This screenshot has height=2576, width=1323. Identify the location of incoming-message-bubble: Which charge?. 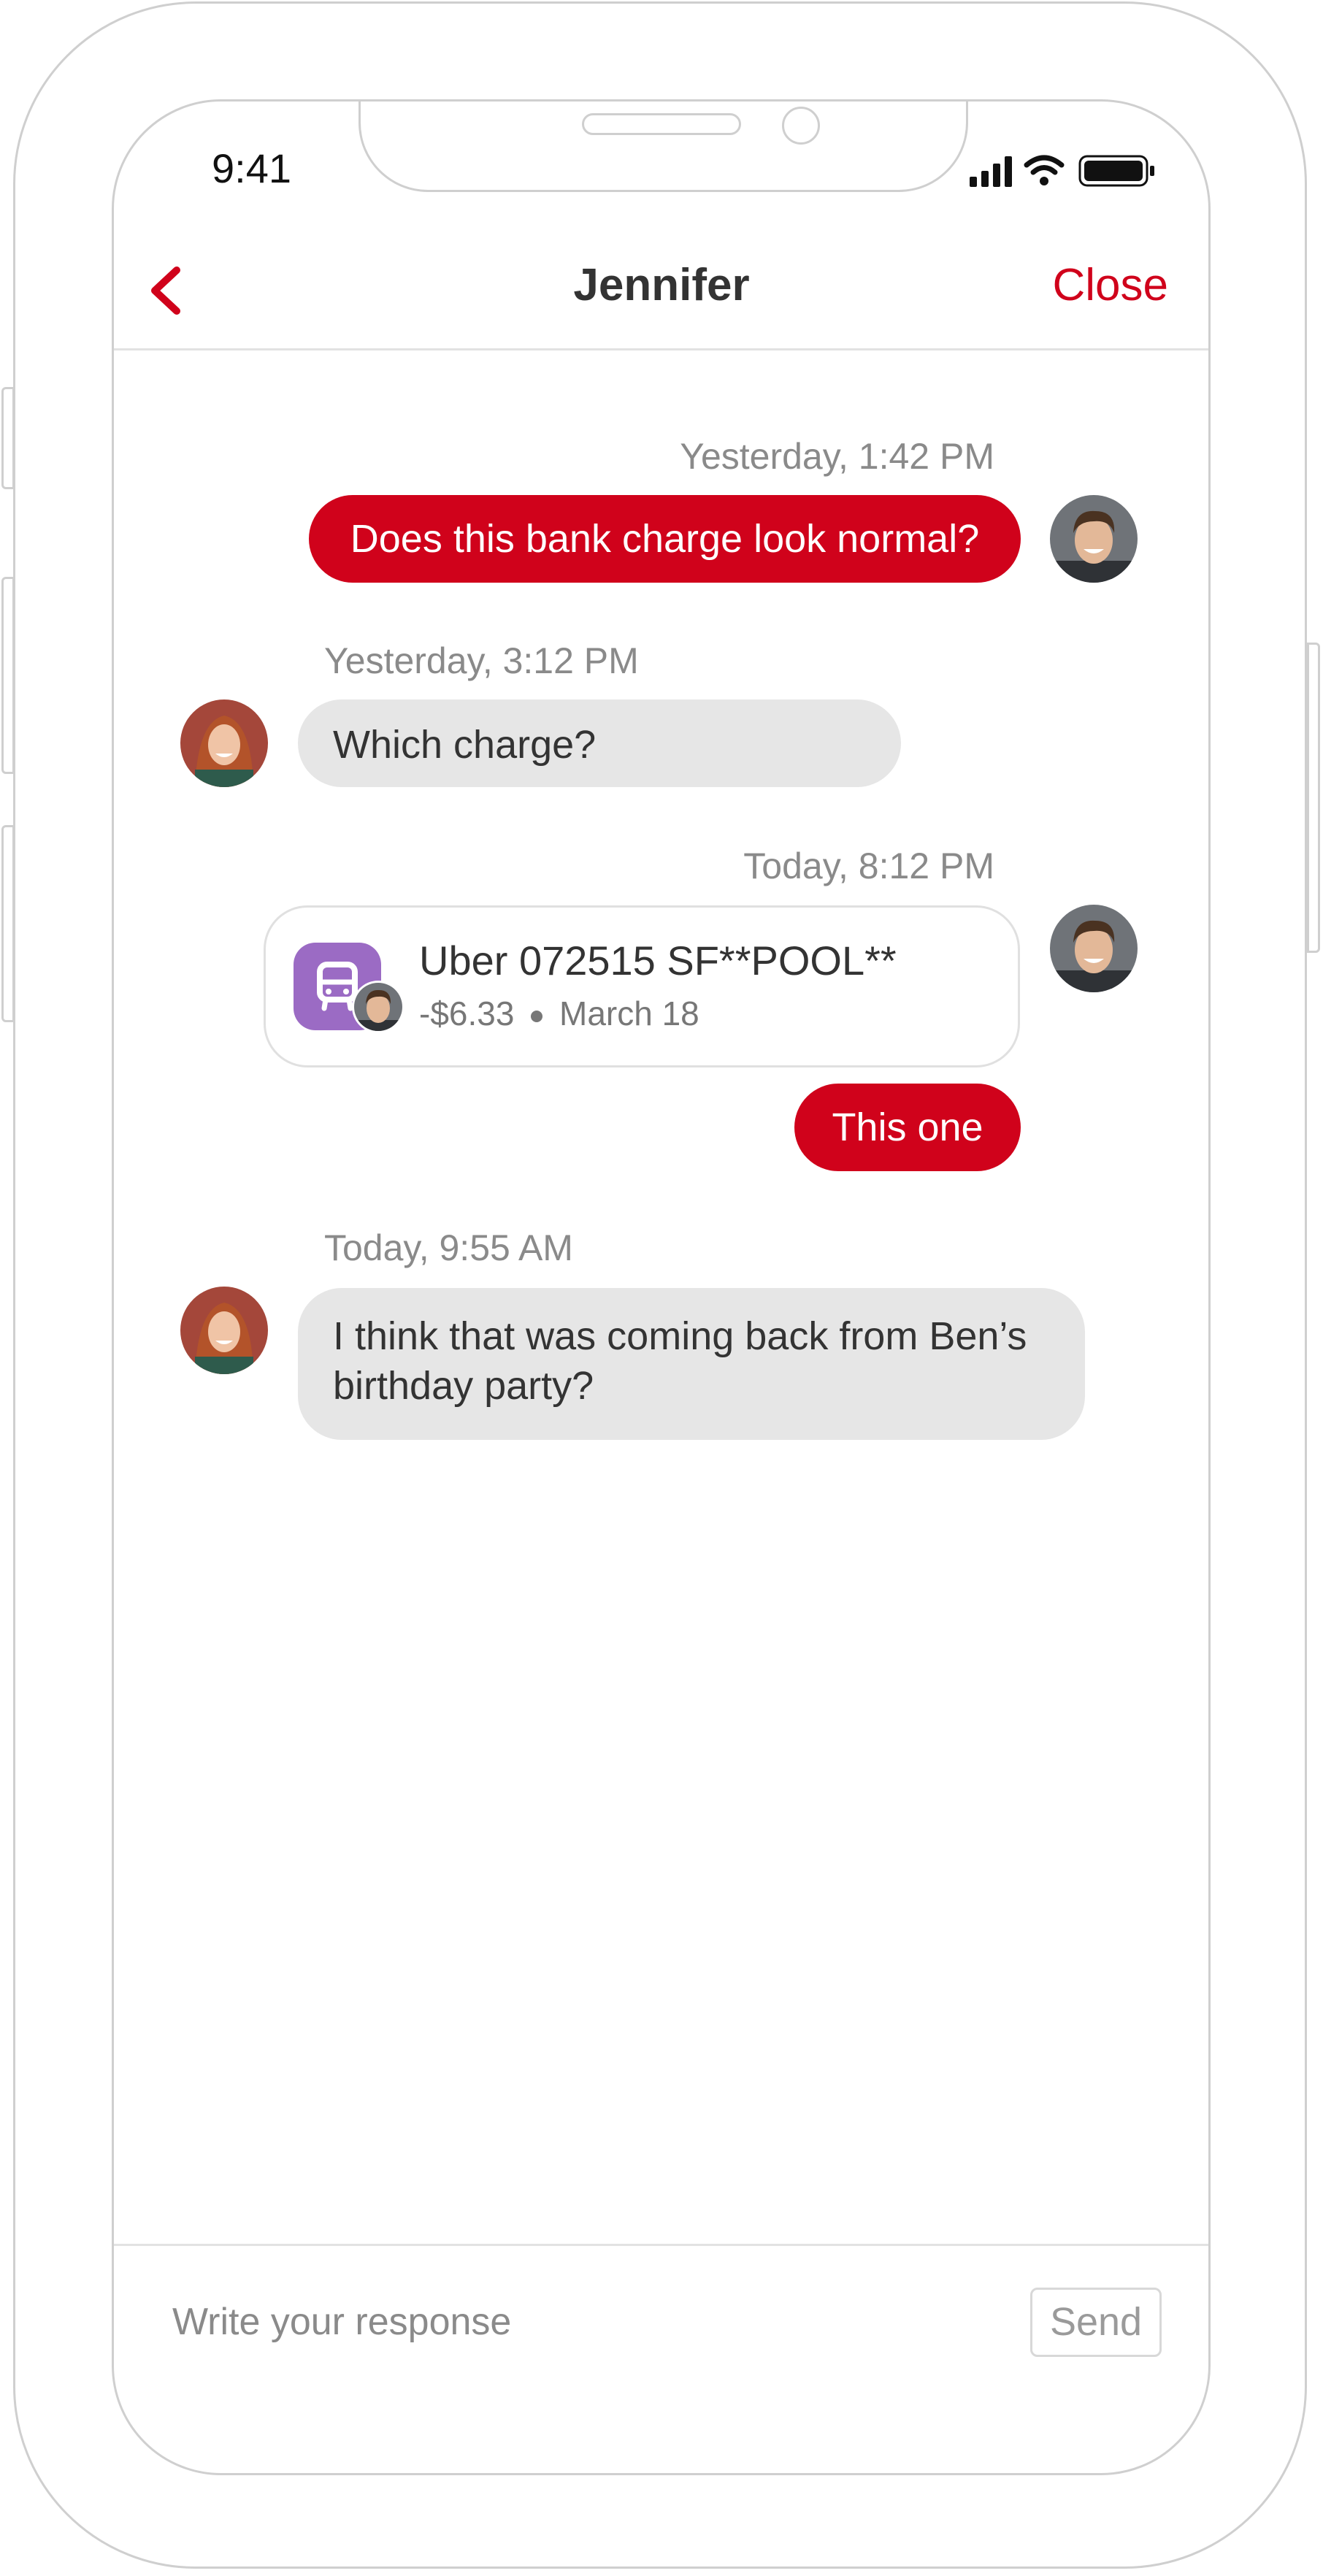
(599, 743).